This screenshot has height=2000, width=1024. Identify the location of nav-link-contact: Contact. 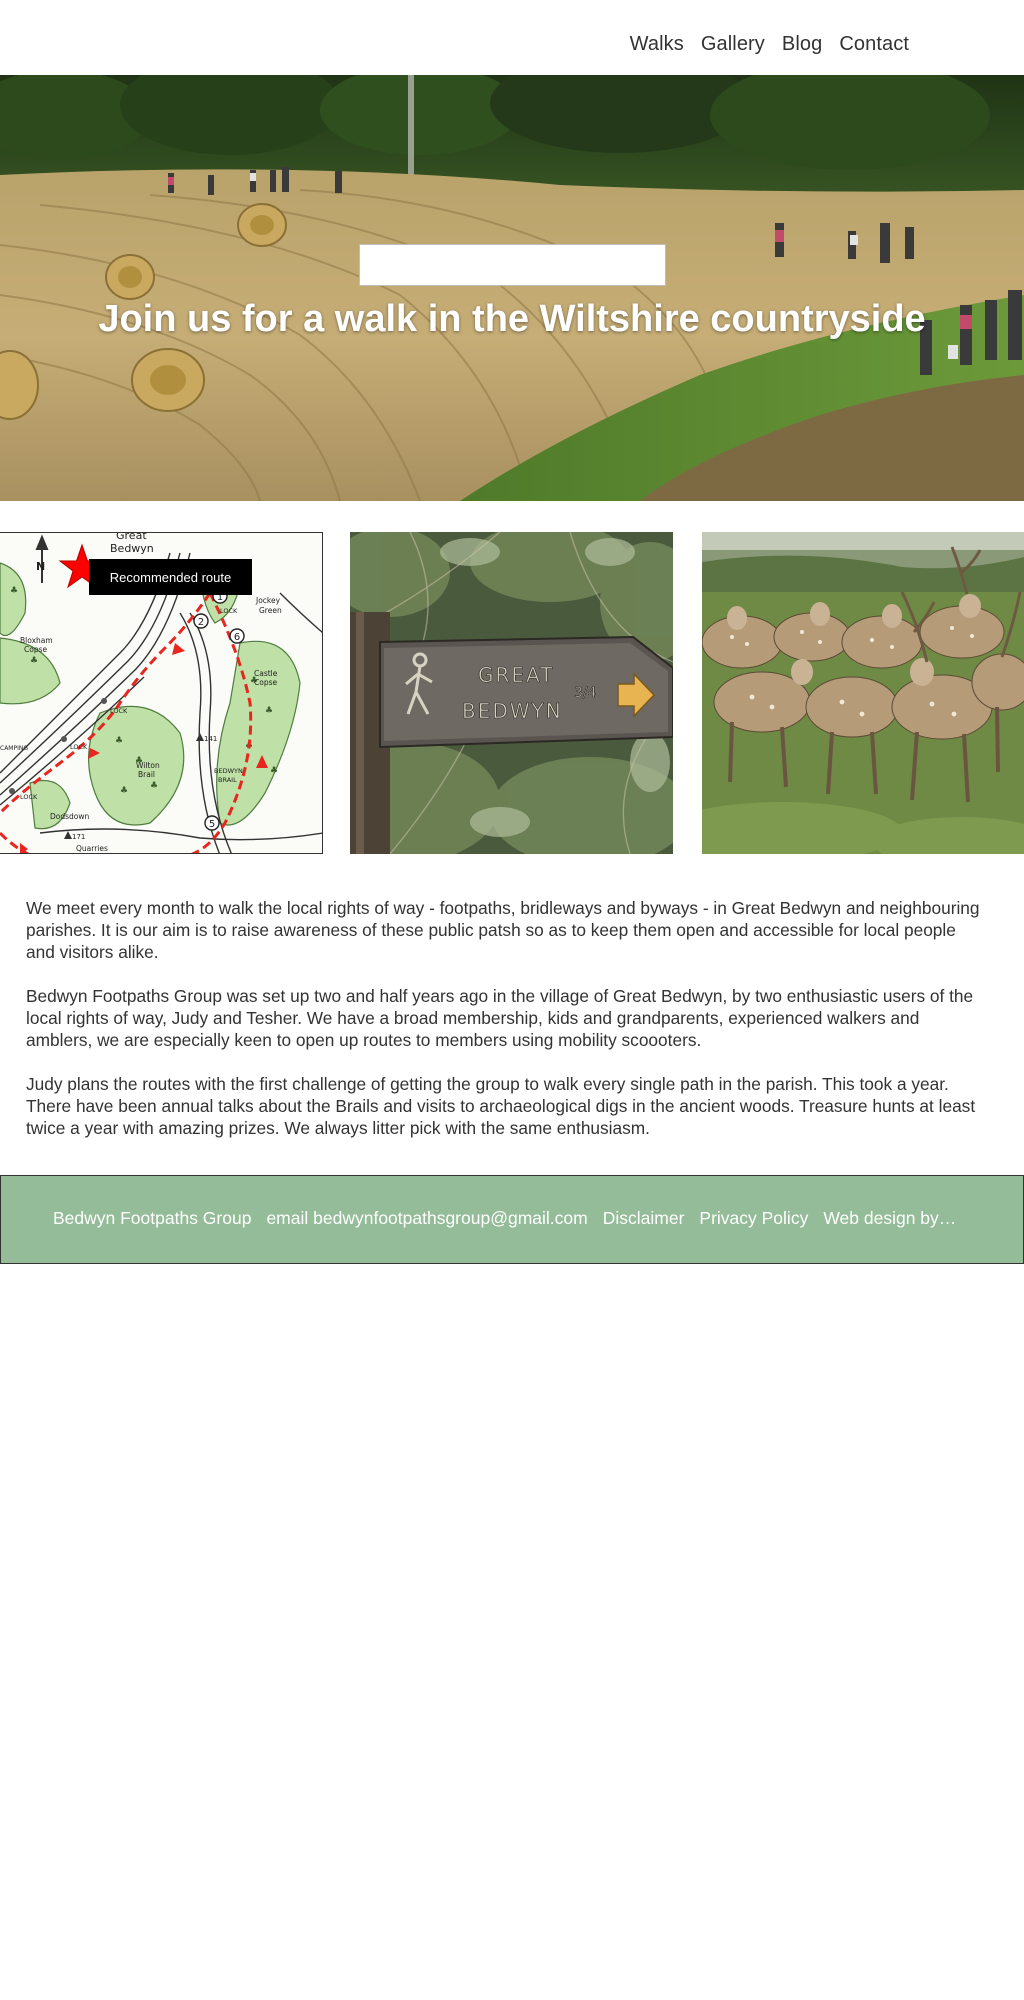
(874, 44).